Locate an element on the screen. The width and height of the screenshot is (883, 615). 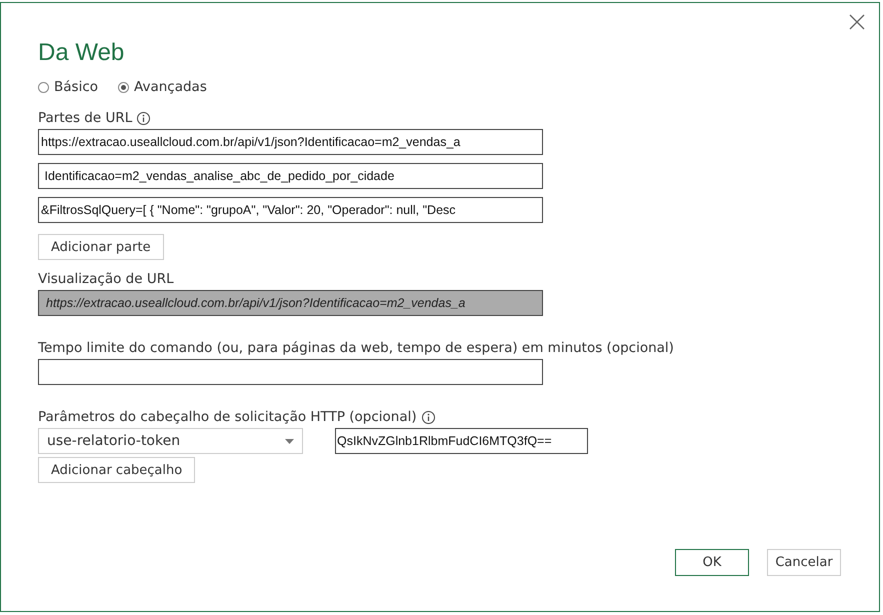
add-header-button: Adicionar cabeçalho is located at coordinates (117, 470).